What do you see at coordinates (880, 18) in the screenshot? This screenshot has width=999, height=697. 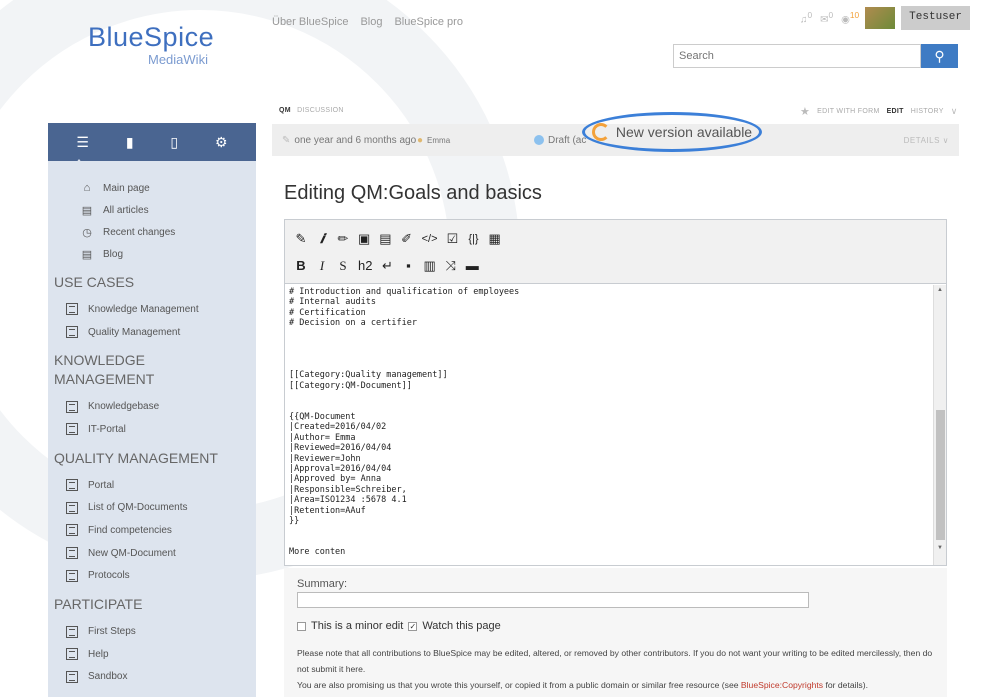 I see `avatar` at bounding box center [880, 18].